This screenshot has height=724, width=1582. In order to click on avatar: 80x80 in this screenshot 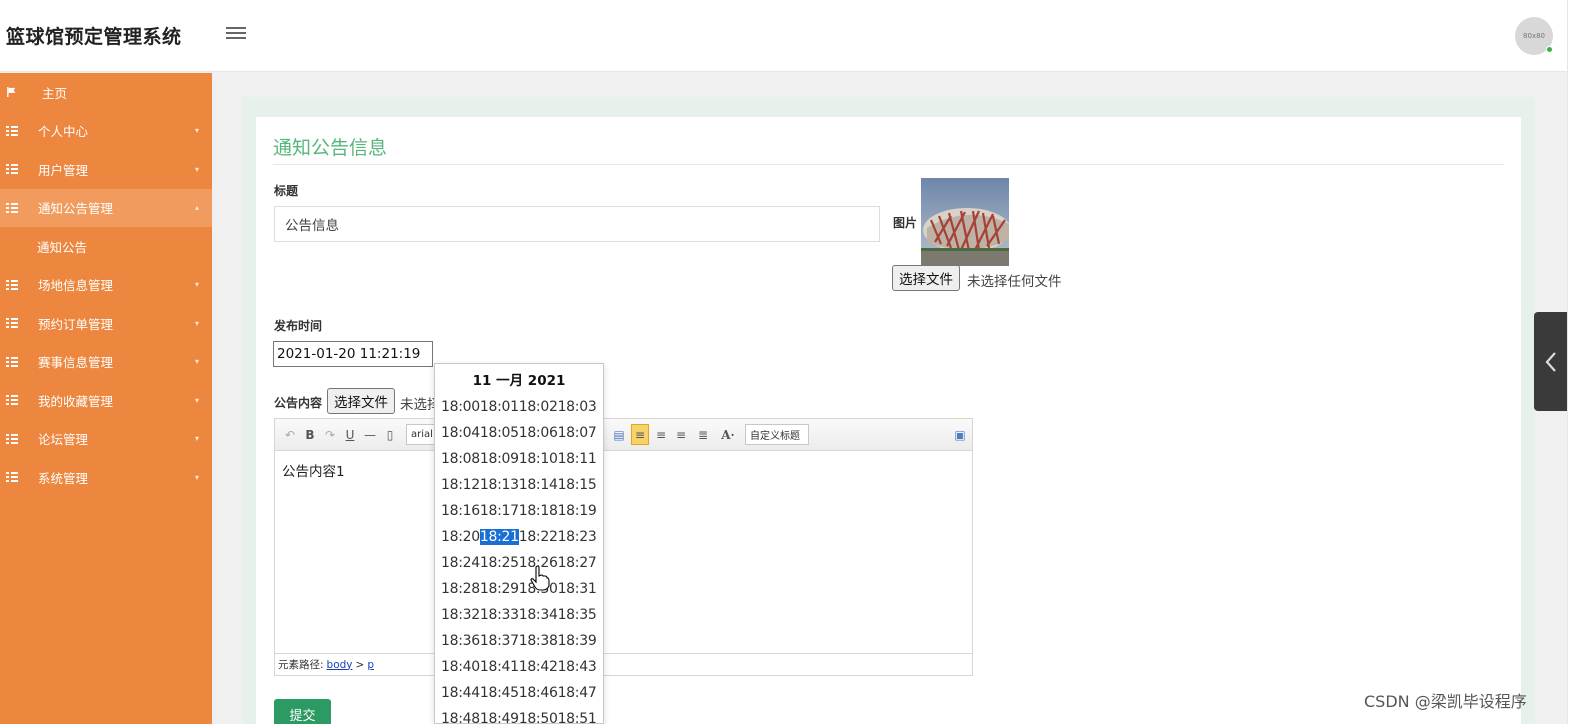, I will do `click(1534, 36)`.